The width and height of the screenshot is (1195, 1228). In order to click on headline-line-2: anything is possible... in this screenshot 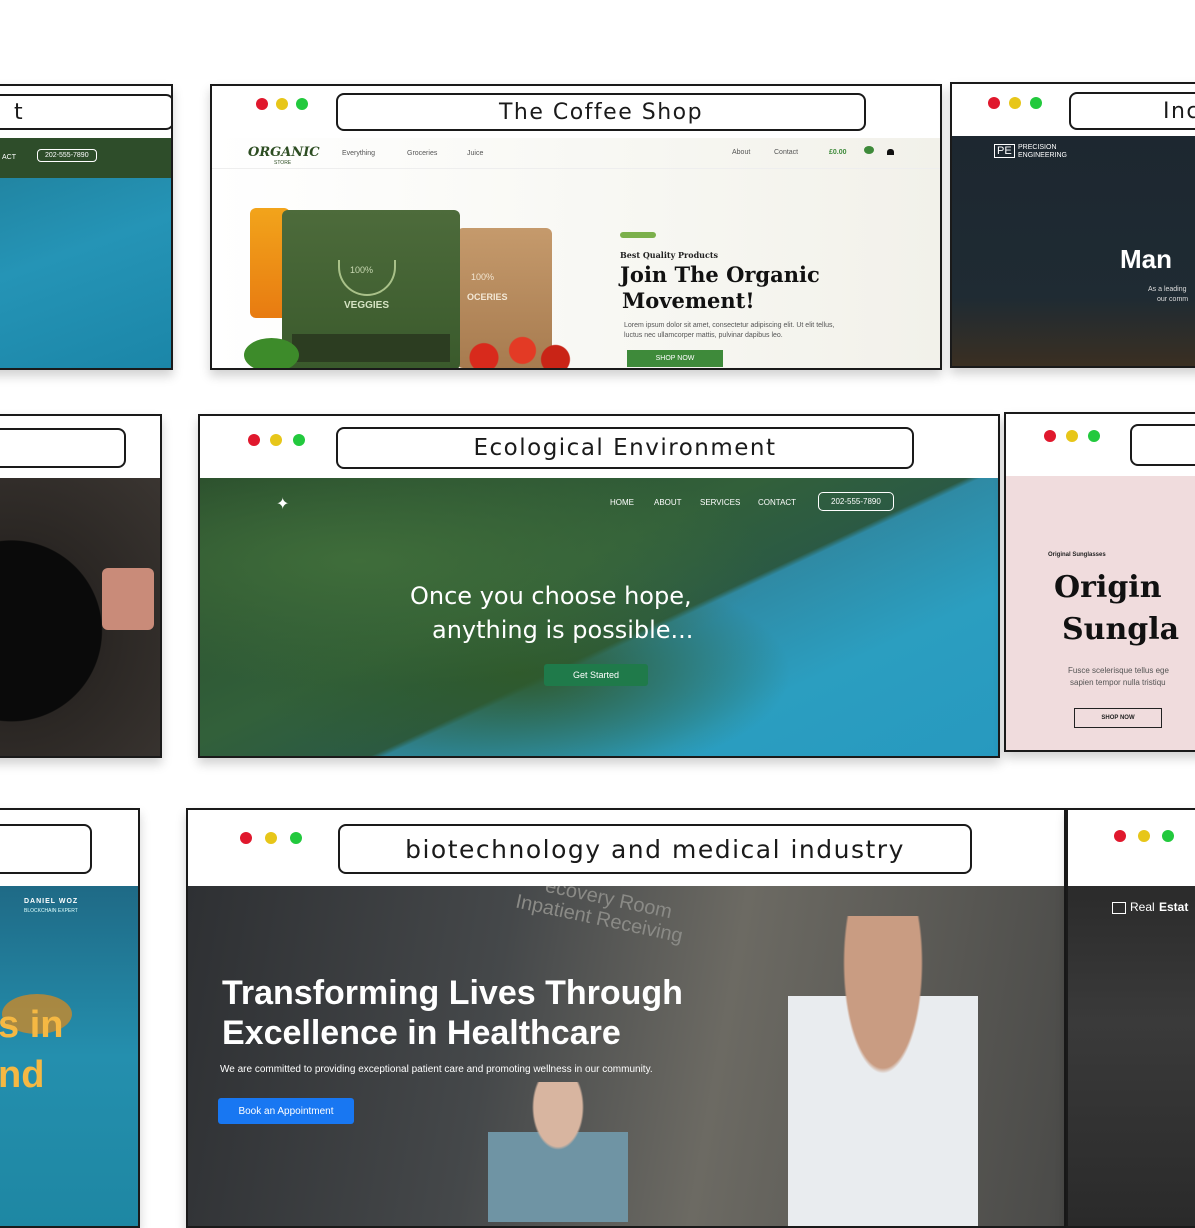, I will do `click(563, 630)`.